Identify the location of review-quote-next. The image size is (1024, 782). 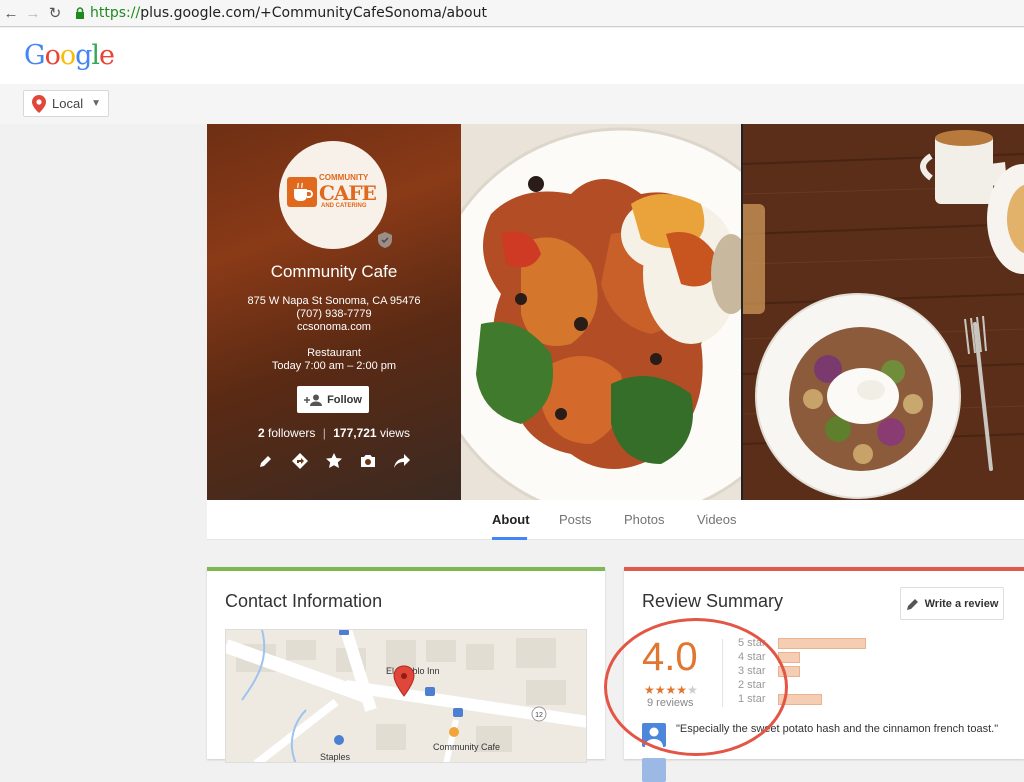
(827, 770).